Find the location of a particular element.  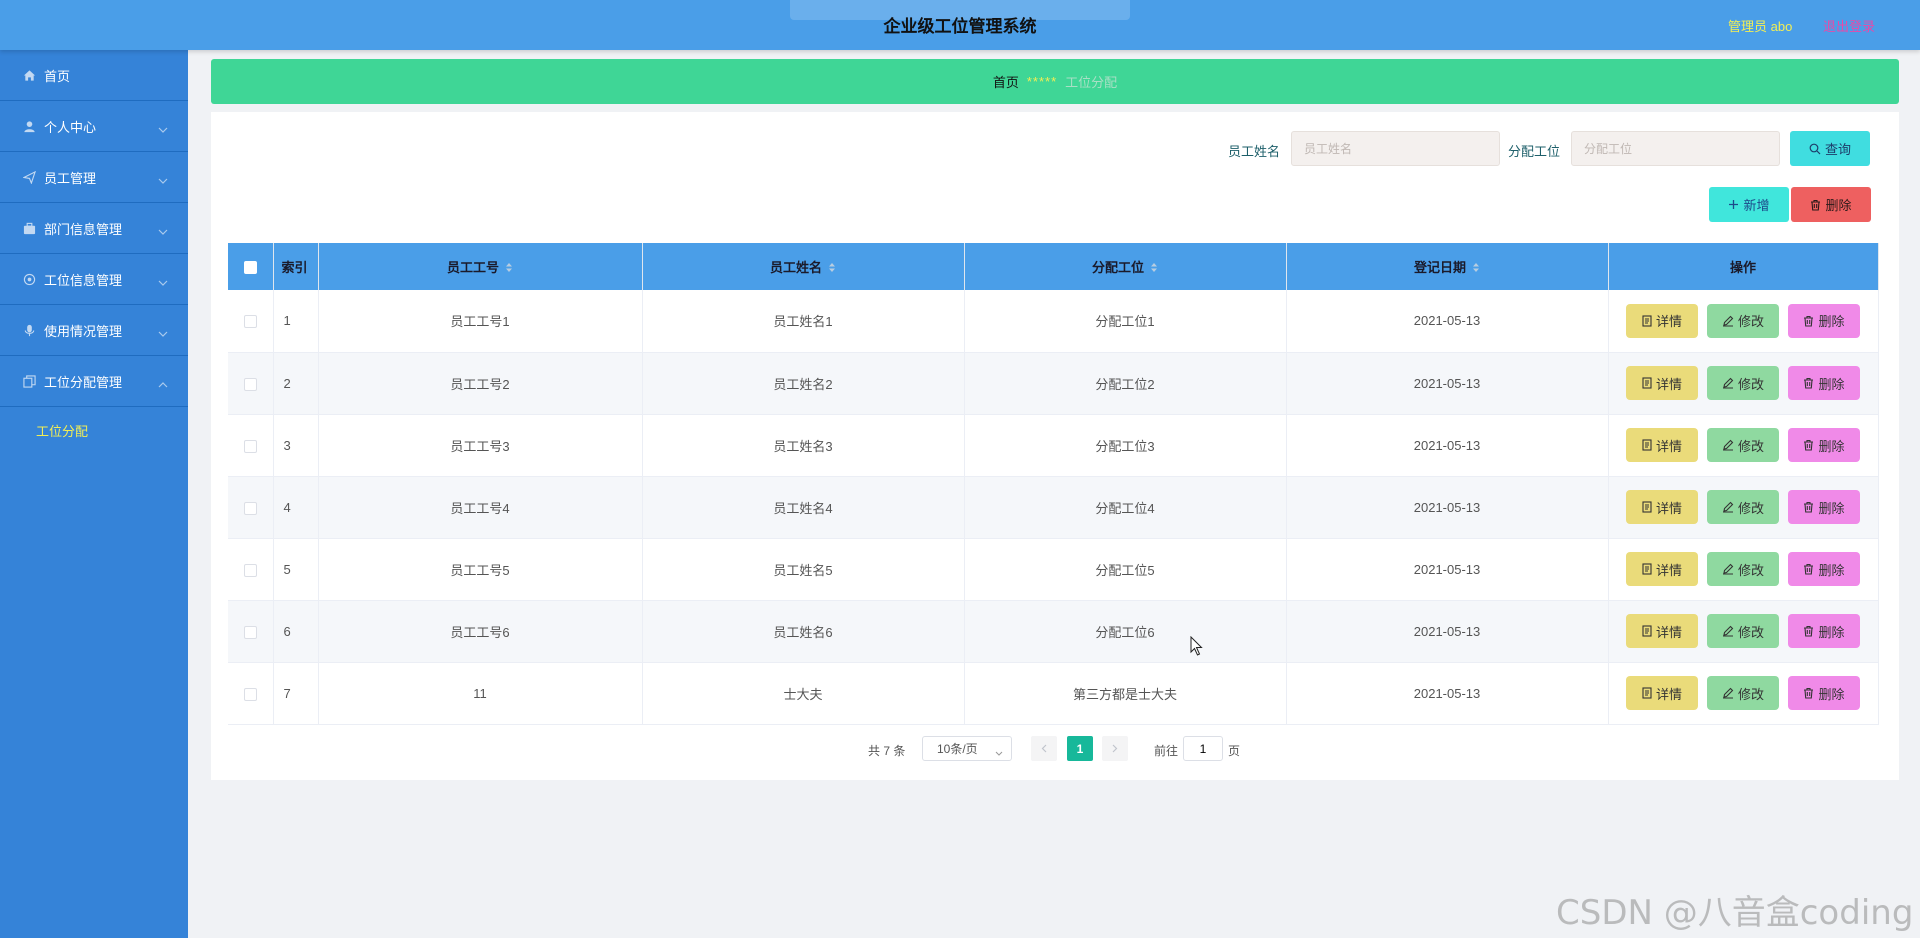

sidebar-item-employees: 员工管理 is located at coordinates (94, 177).